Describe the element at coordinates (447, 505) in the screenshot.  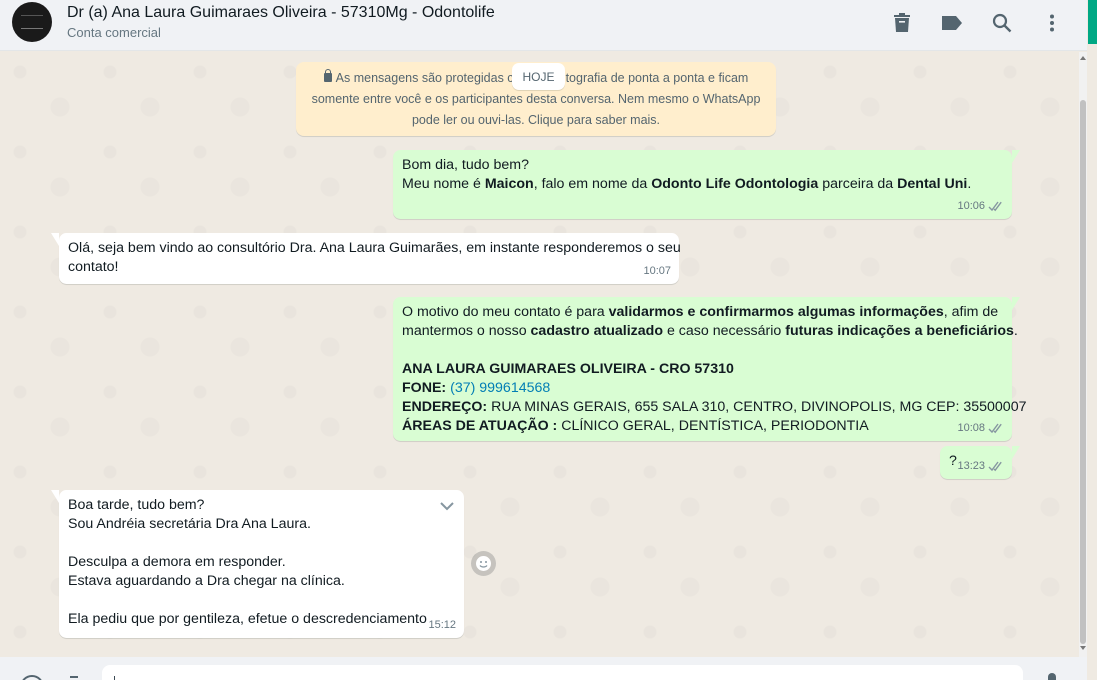
I see `chevron-down-icon` at that location.